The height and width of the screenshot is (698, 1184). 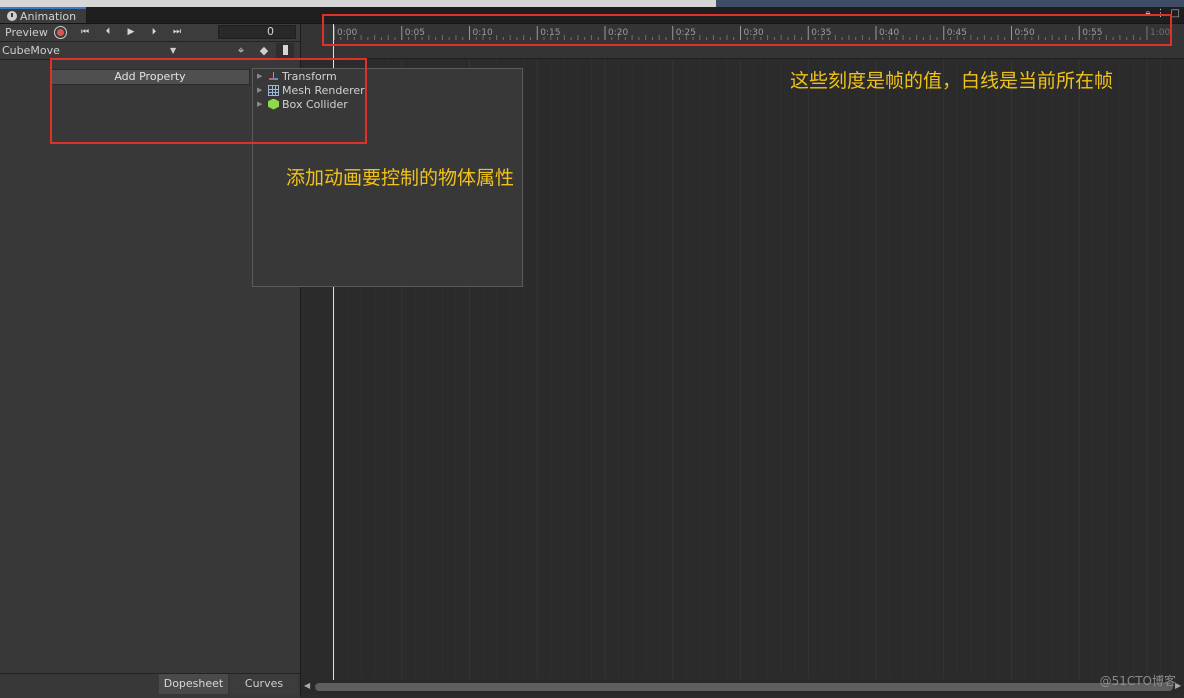 I want to click on annotation-box-ruler, so click(x=747, y=30).